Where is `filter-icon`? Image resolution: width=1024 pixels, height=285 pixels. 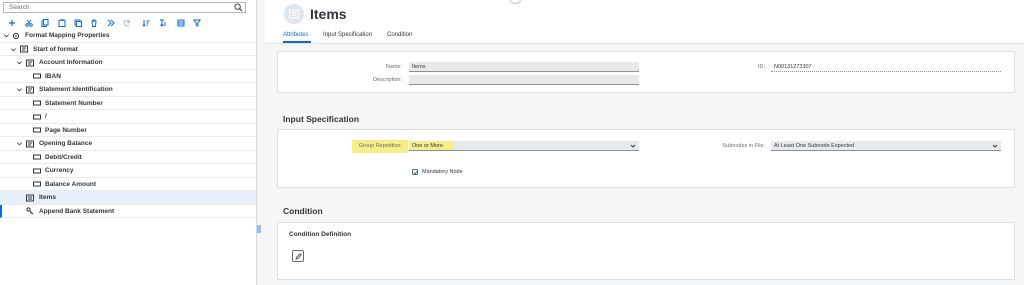
filter-icon is located at coordinates (196, 22).